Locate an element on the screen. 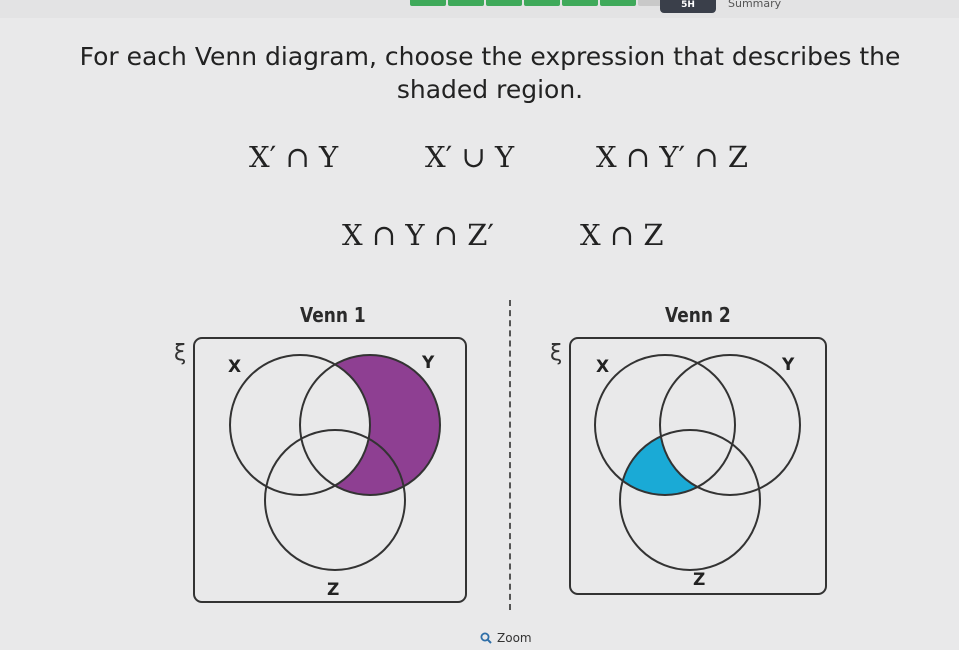 This screenshot has height=650, width=959. progress-bar is located at coordinates (542, 3).